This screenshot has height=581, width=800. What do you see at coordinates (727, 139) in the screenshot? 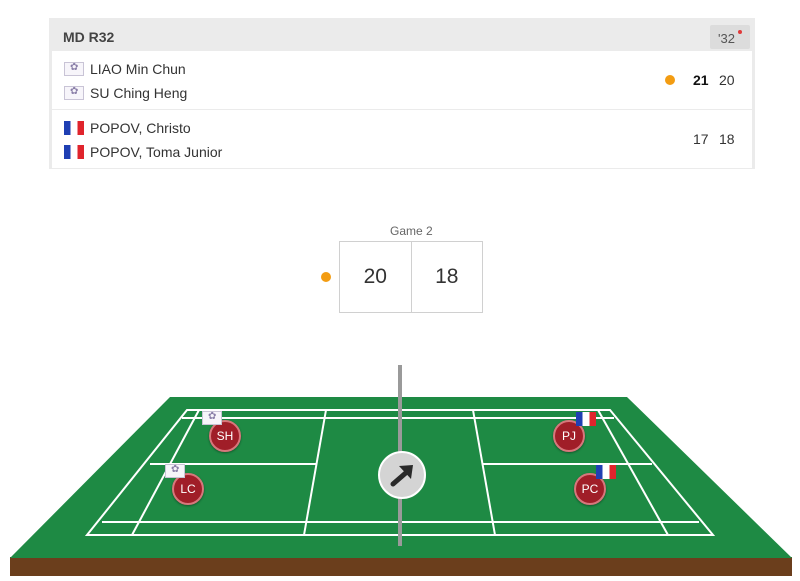
I see `game-score: 18` at bounding box center [727, 139].